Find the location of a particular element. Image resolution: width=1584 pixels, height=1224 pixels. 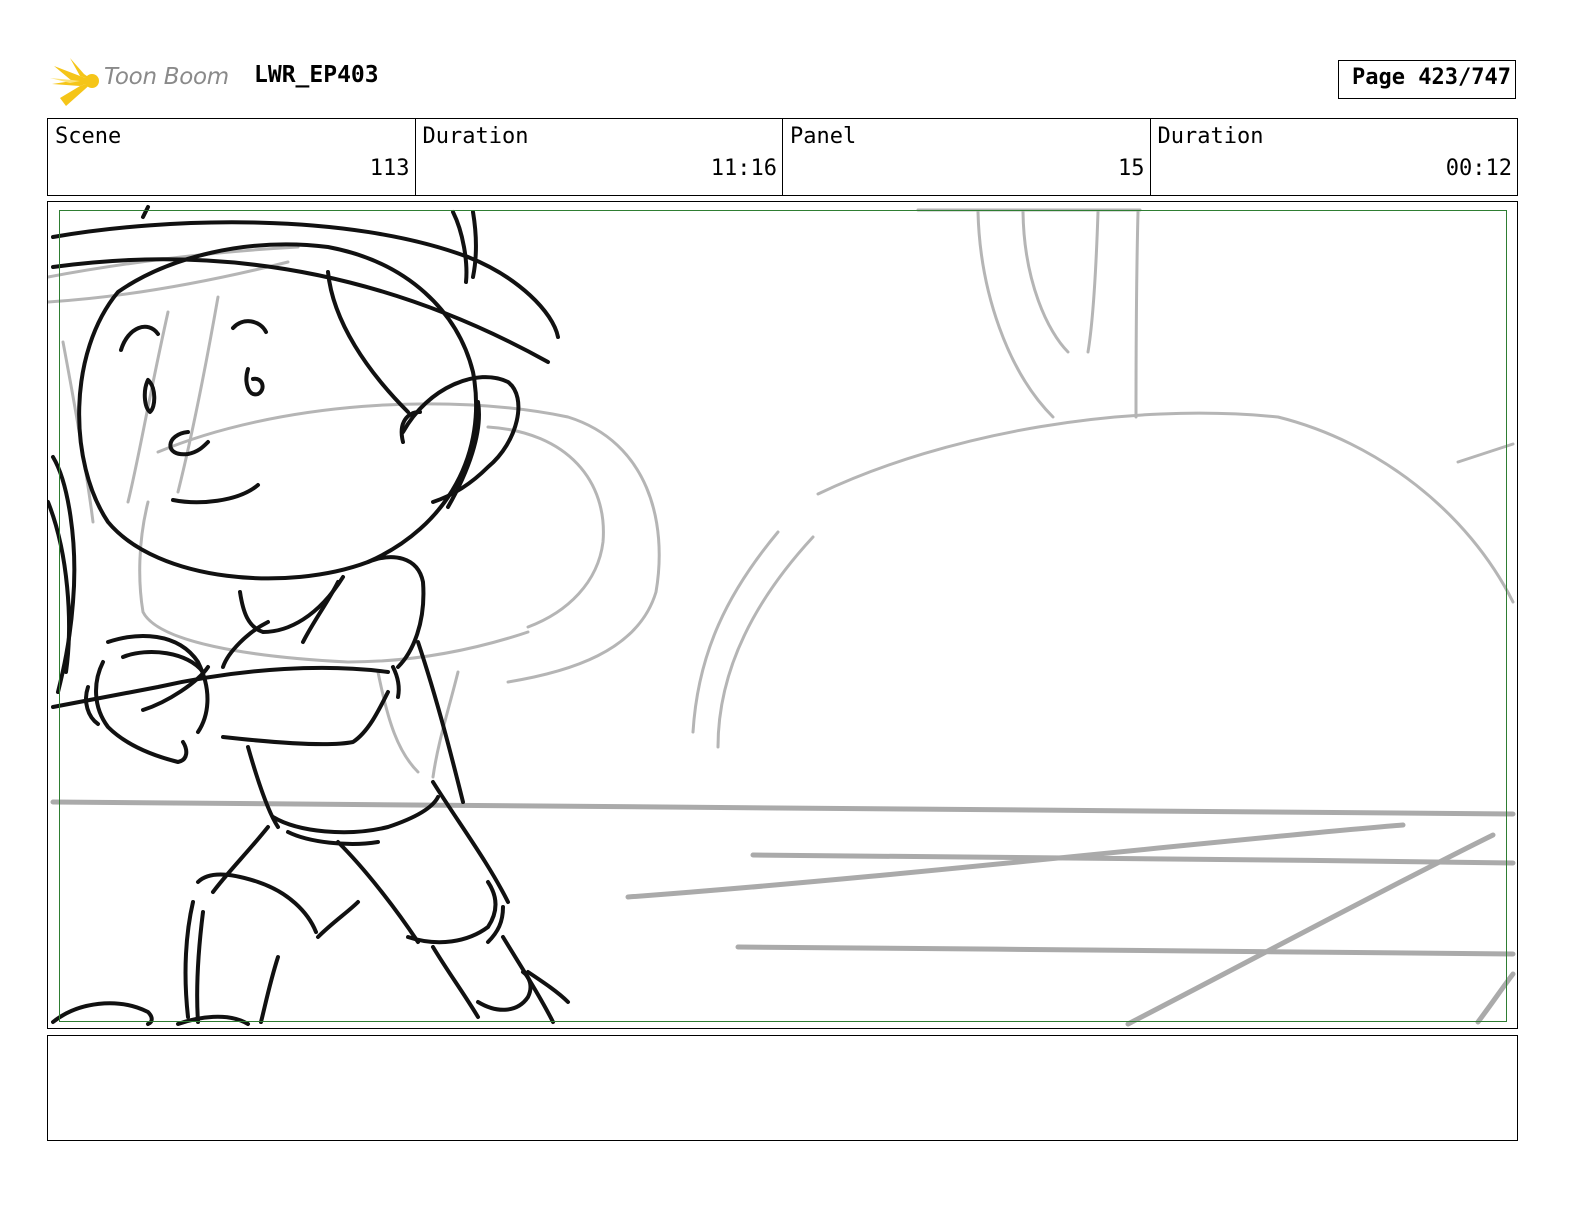

scene-value: 113 is located at coordinates (389, 168).